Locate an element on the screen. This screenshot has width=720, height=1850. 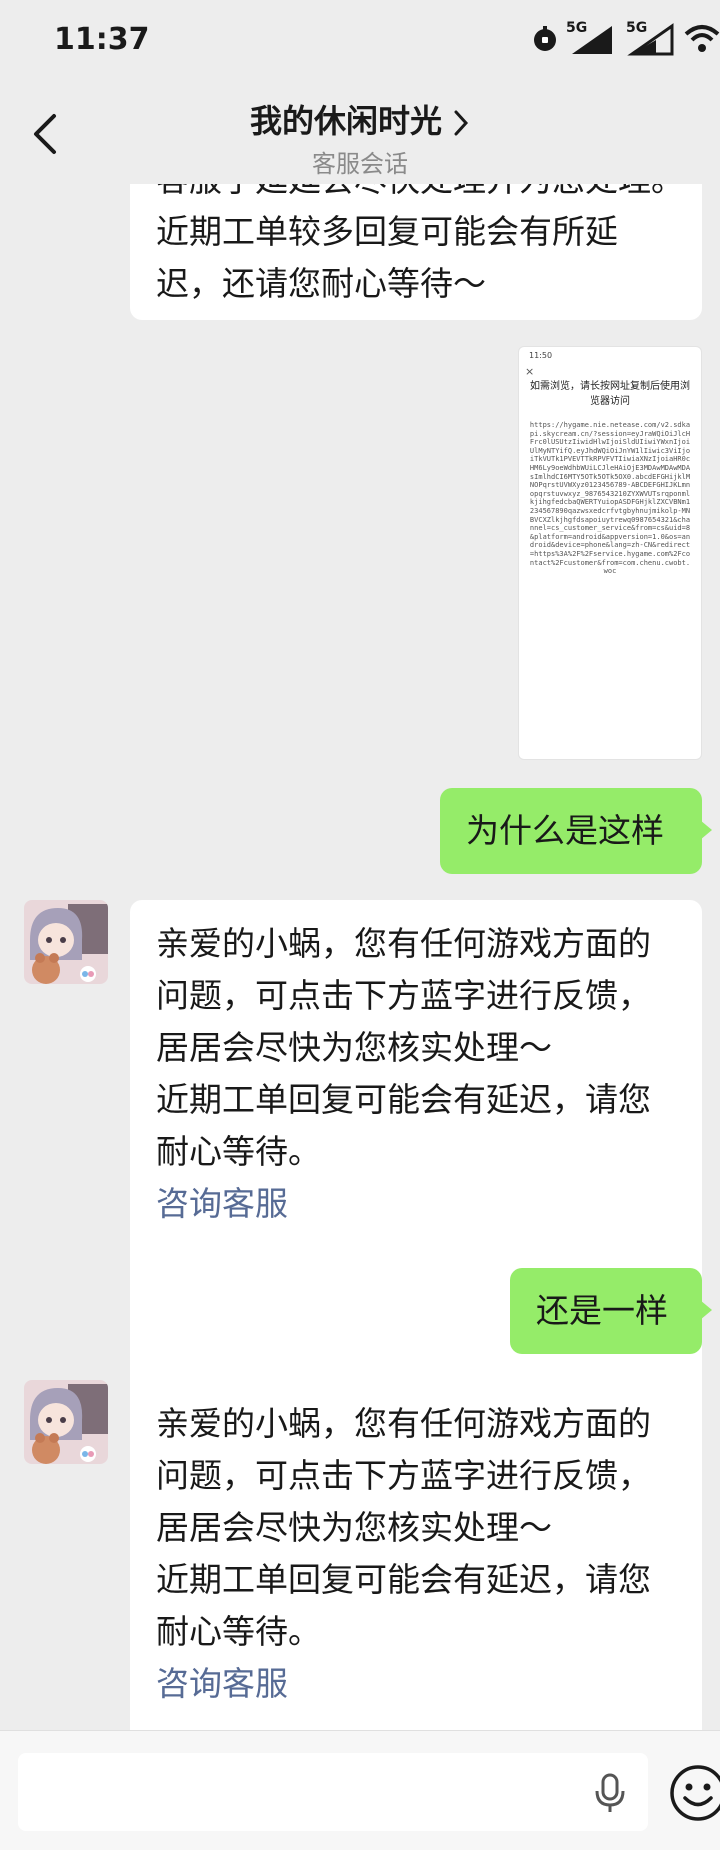
signal-2-label: 5G is located at coordinates (637, 28).